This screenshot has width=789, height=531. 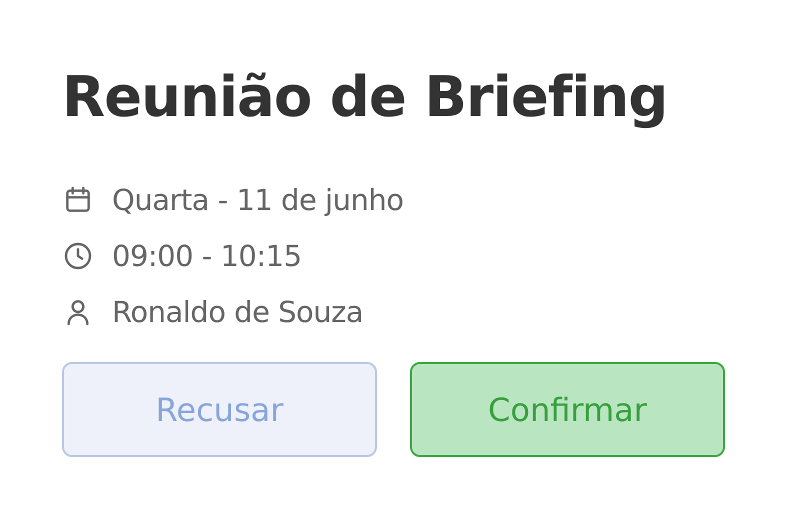 I want to click on meeting-host: Ronaldo de Souza, so click(x=238, y=312).